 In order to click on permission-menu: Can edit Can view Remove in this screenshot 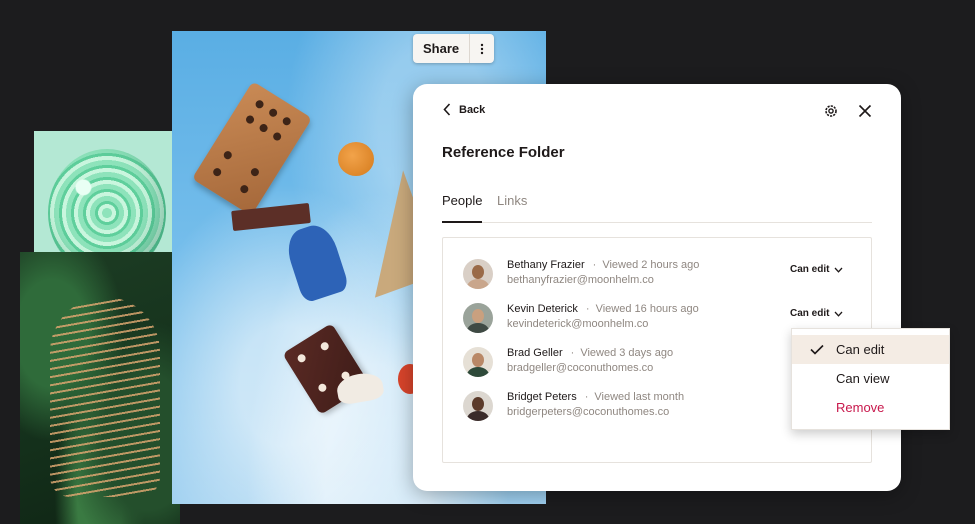, I will do `click(870, 379)`.